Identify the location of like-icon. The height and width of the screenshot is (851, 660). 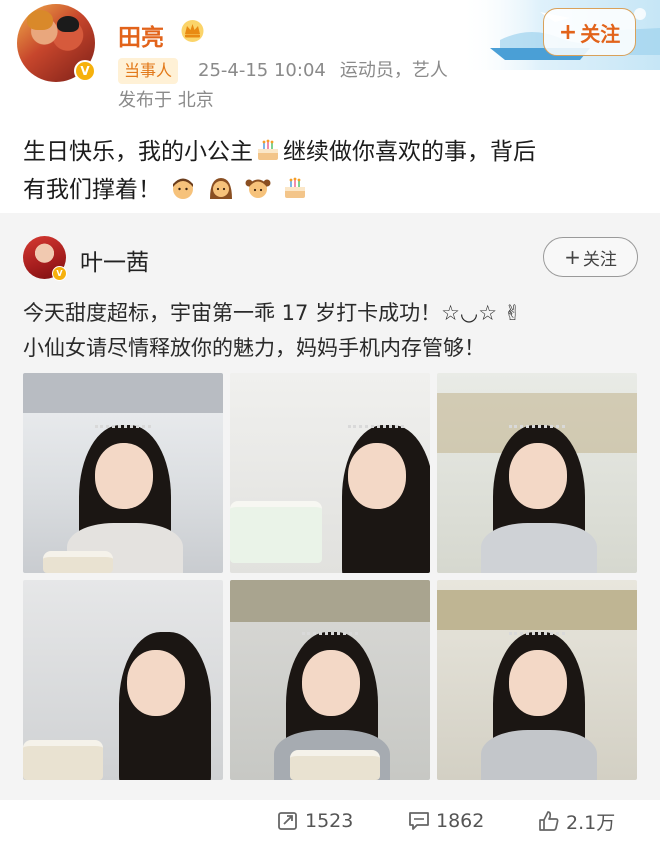
(549, 821).